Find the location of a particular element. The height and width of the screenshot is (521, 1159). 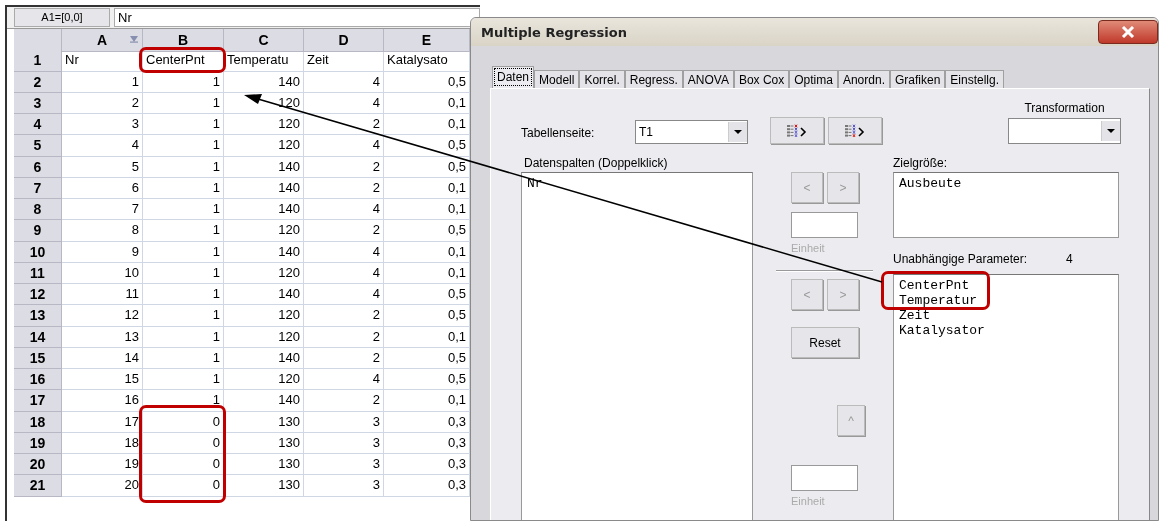

tab: Optima is located at coordinates (813, 79).